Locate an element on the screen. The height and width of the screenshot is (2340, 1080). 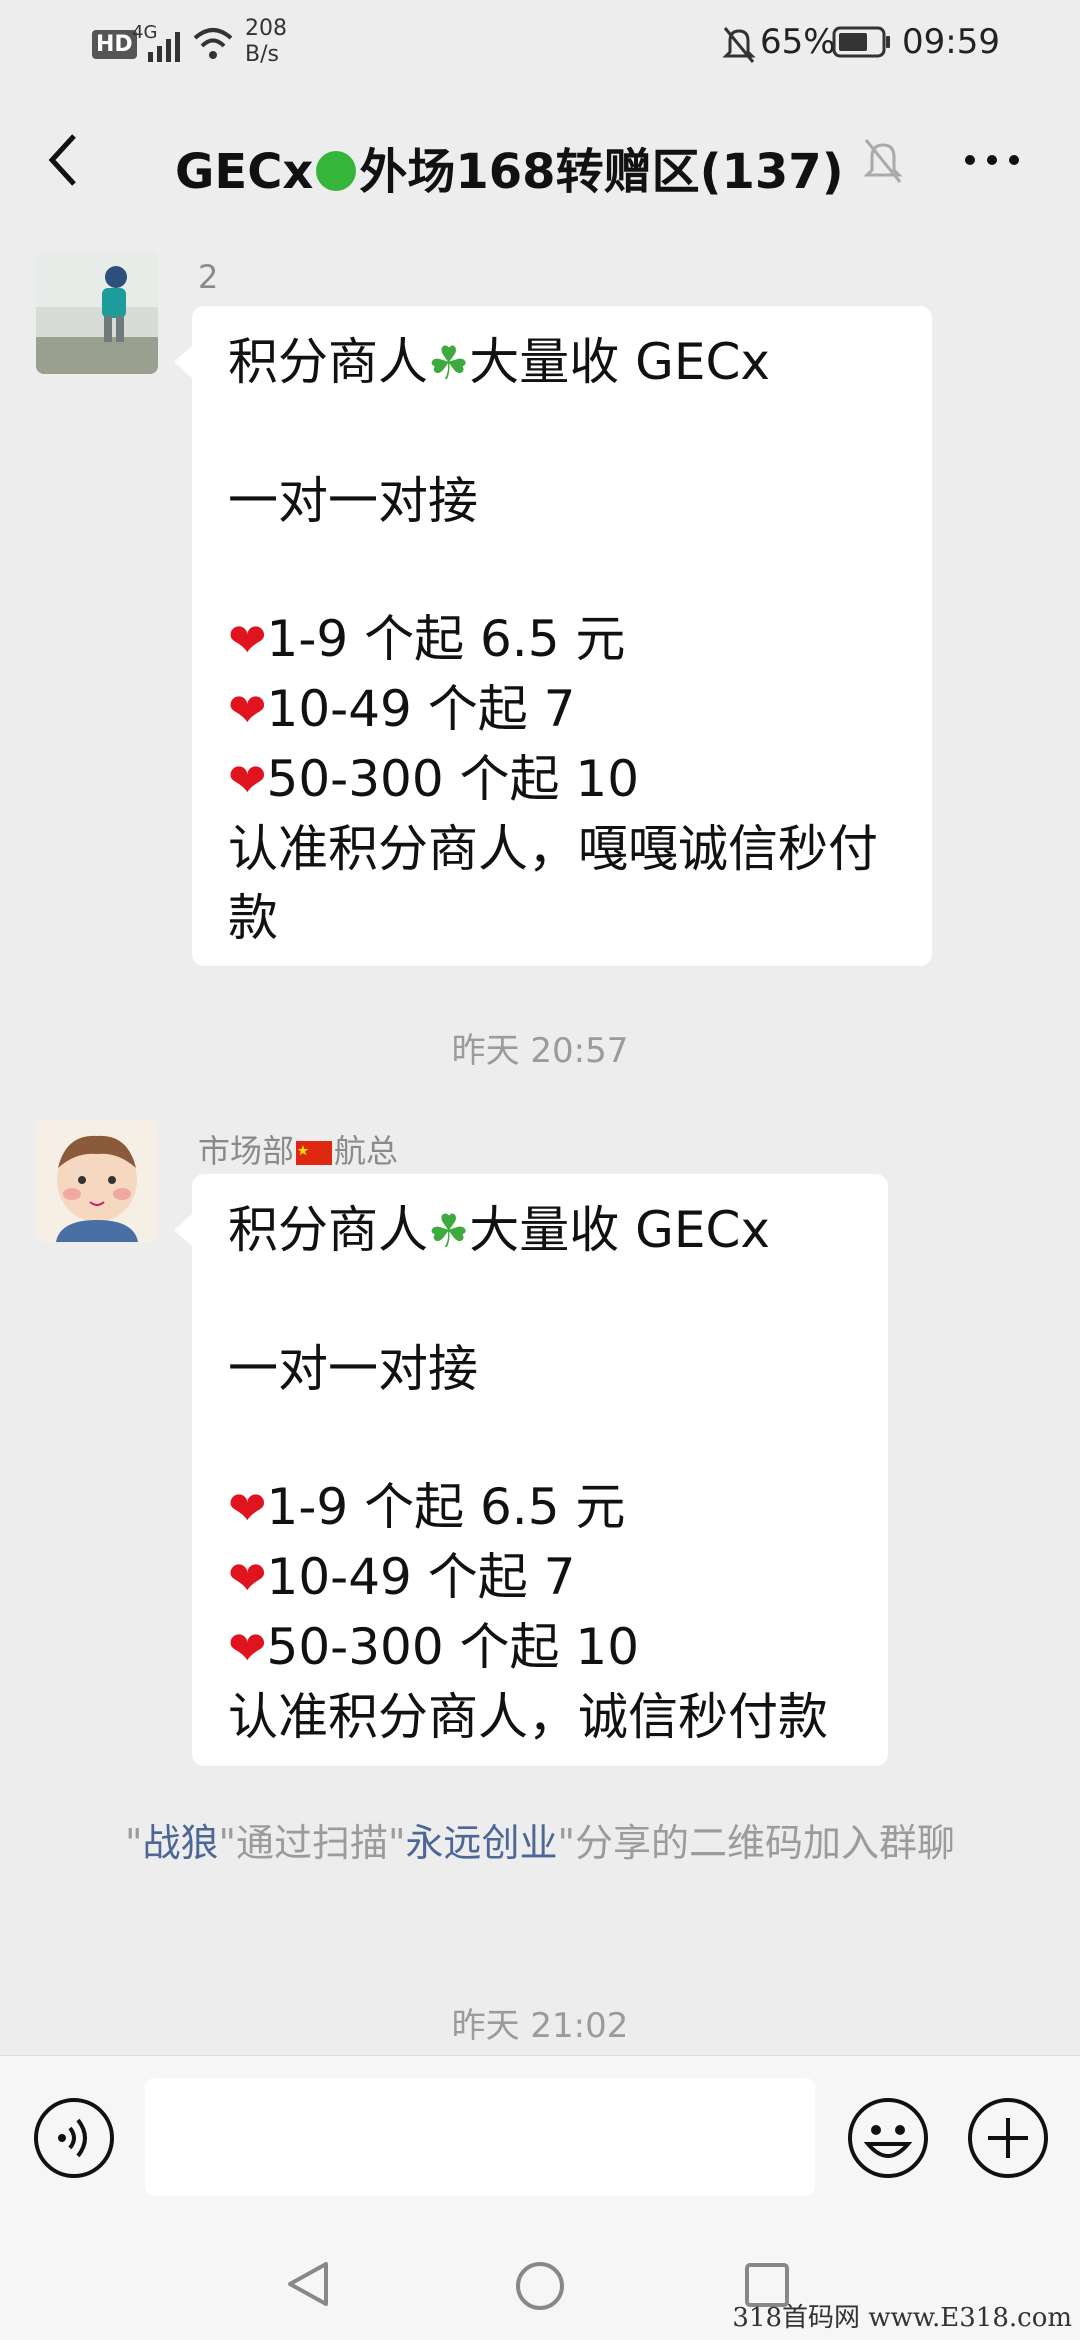
system-text: "通过扫描" is located at coordinates (312, 1843).